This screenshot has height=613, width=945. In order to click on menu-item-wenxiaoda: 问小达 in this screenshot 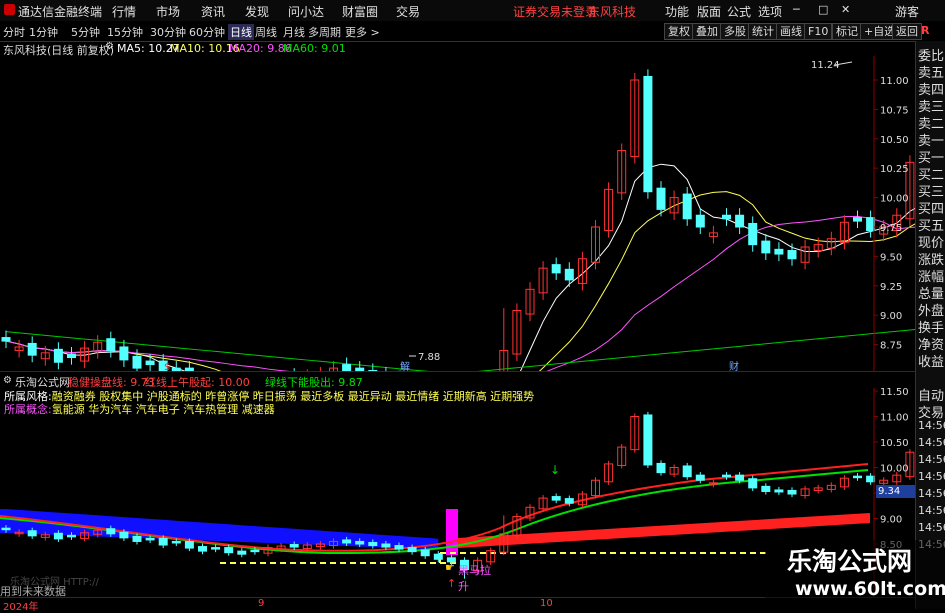, I will do `click(306, 11)`.